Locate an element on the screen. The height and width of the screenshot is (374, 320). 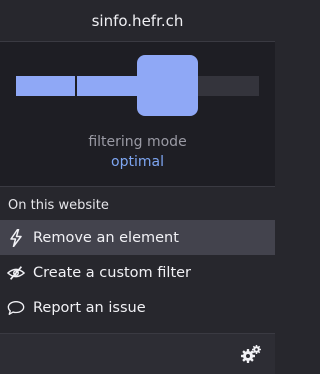
report-issue-label: Report an issue is located at coordinates (89, 307).